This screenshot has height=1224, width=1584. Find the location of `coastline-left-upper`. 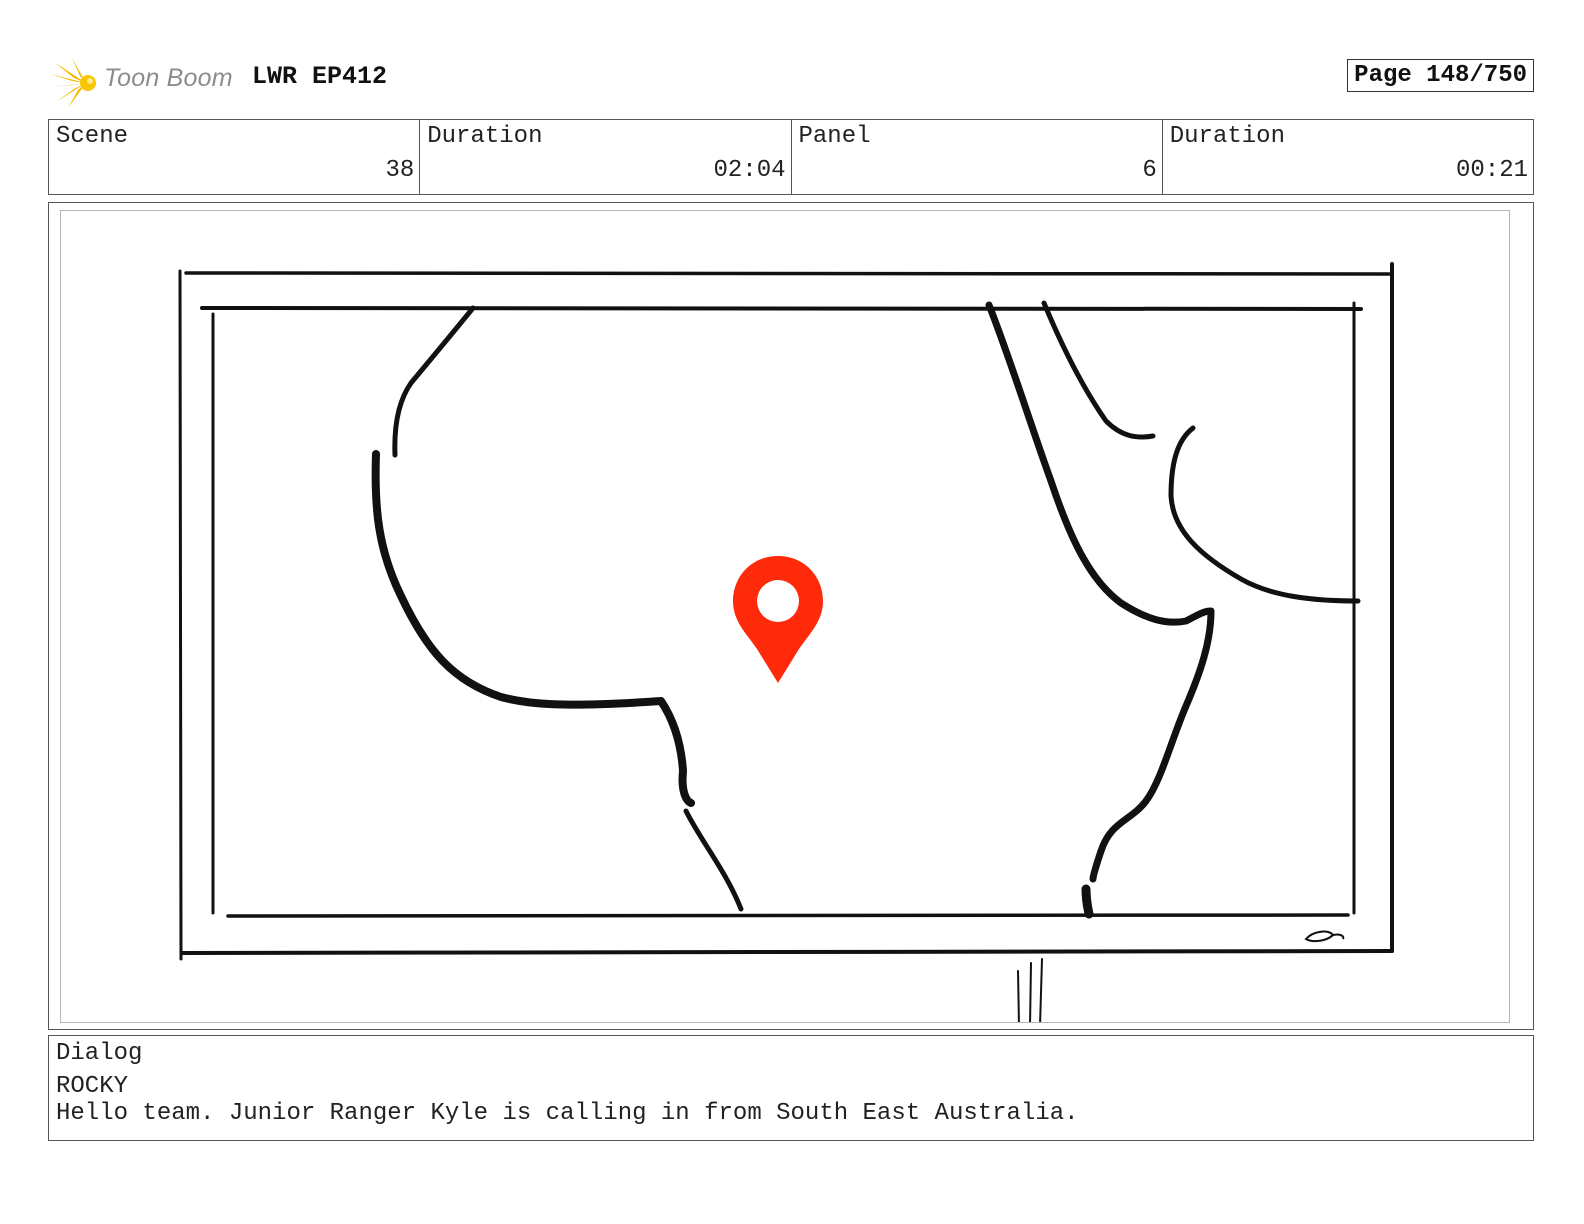

coastline-left-upper is located at coordinates (434, 381).